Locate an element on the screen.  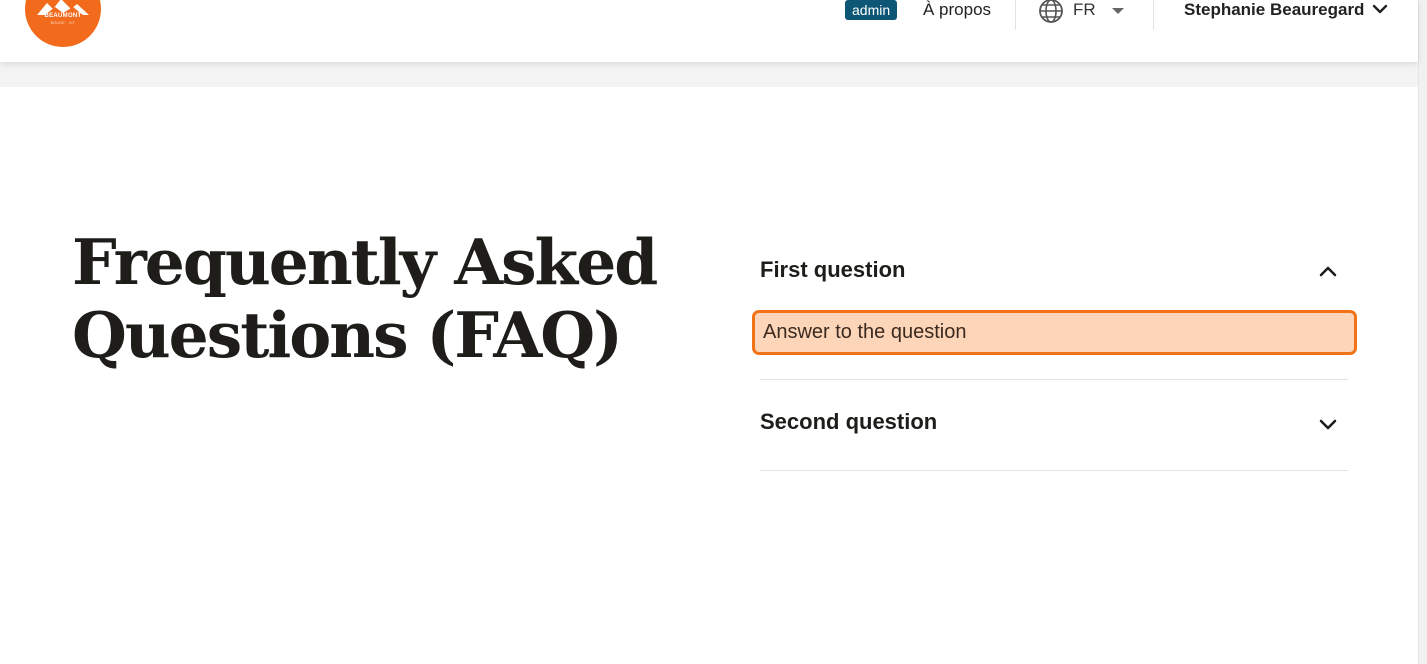
header-shadow-band is located at coordinates (709, 74).